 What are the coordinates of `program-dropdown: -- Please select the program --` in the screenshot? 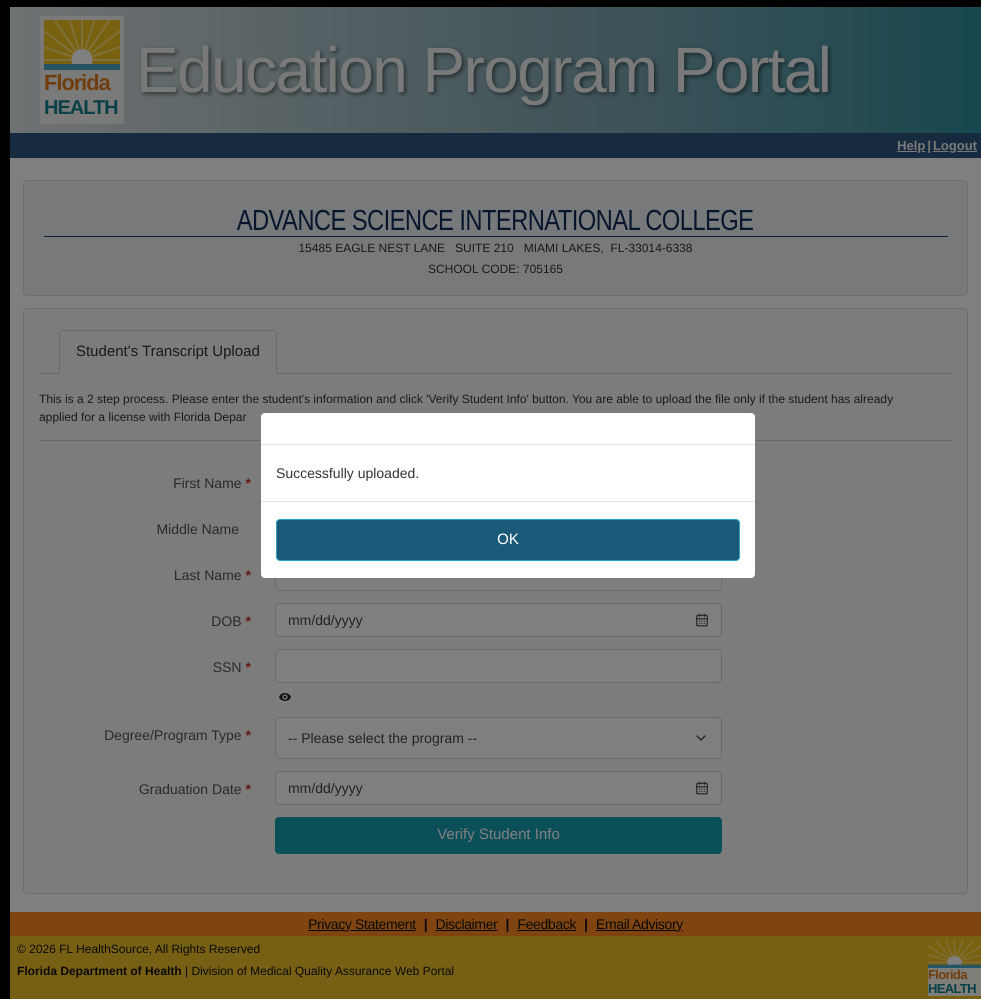 It's located at (498, 738).